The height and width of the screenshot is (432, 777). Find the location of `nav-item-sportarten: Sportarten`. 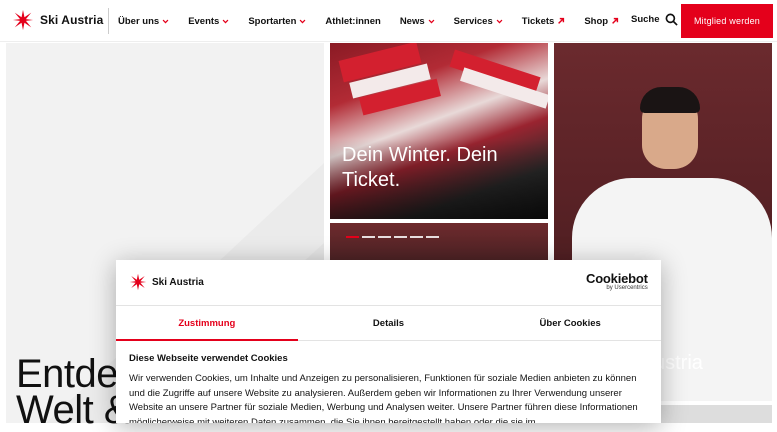

nav-item-sportarten: Sportarten is located at coordinates (277, 21).